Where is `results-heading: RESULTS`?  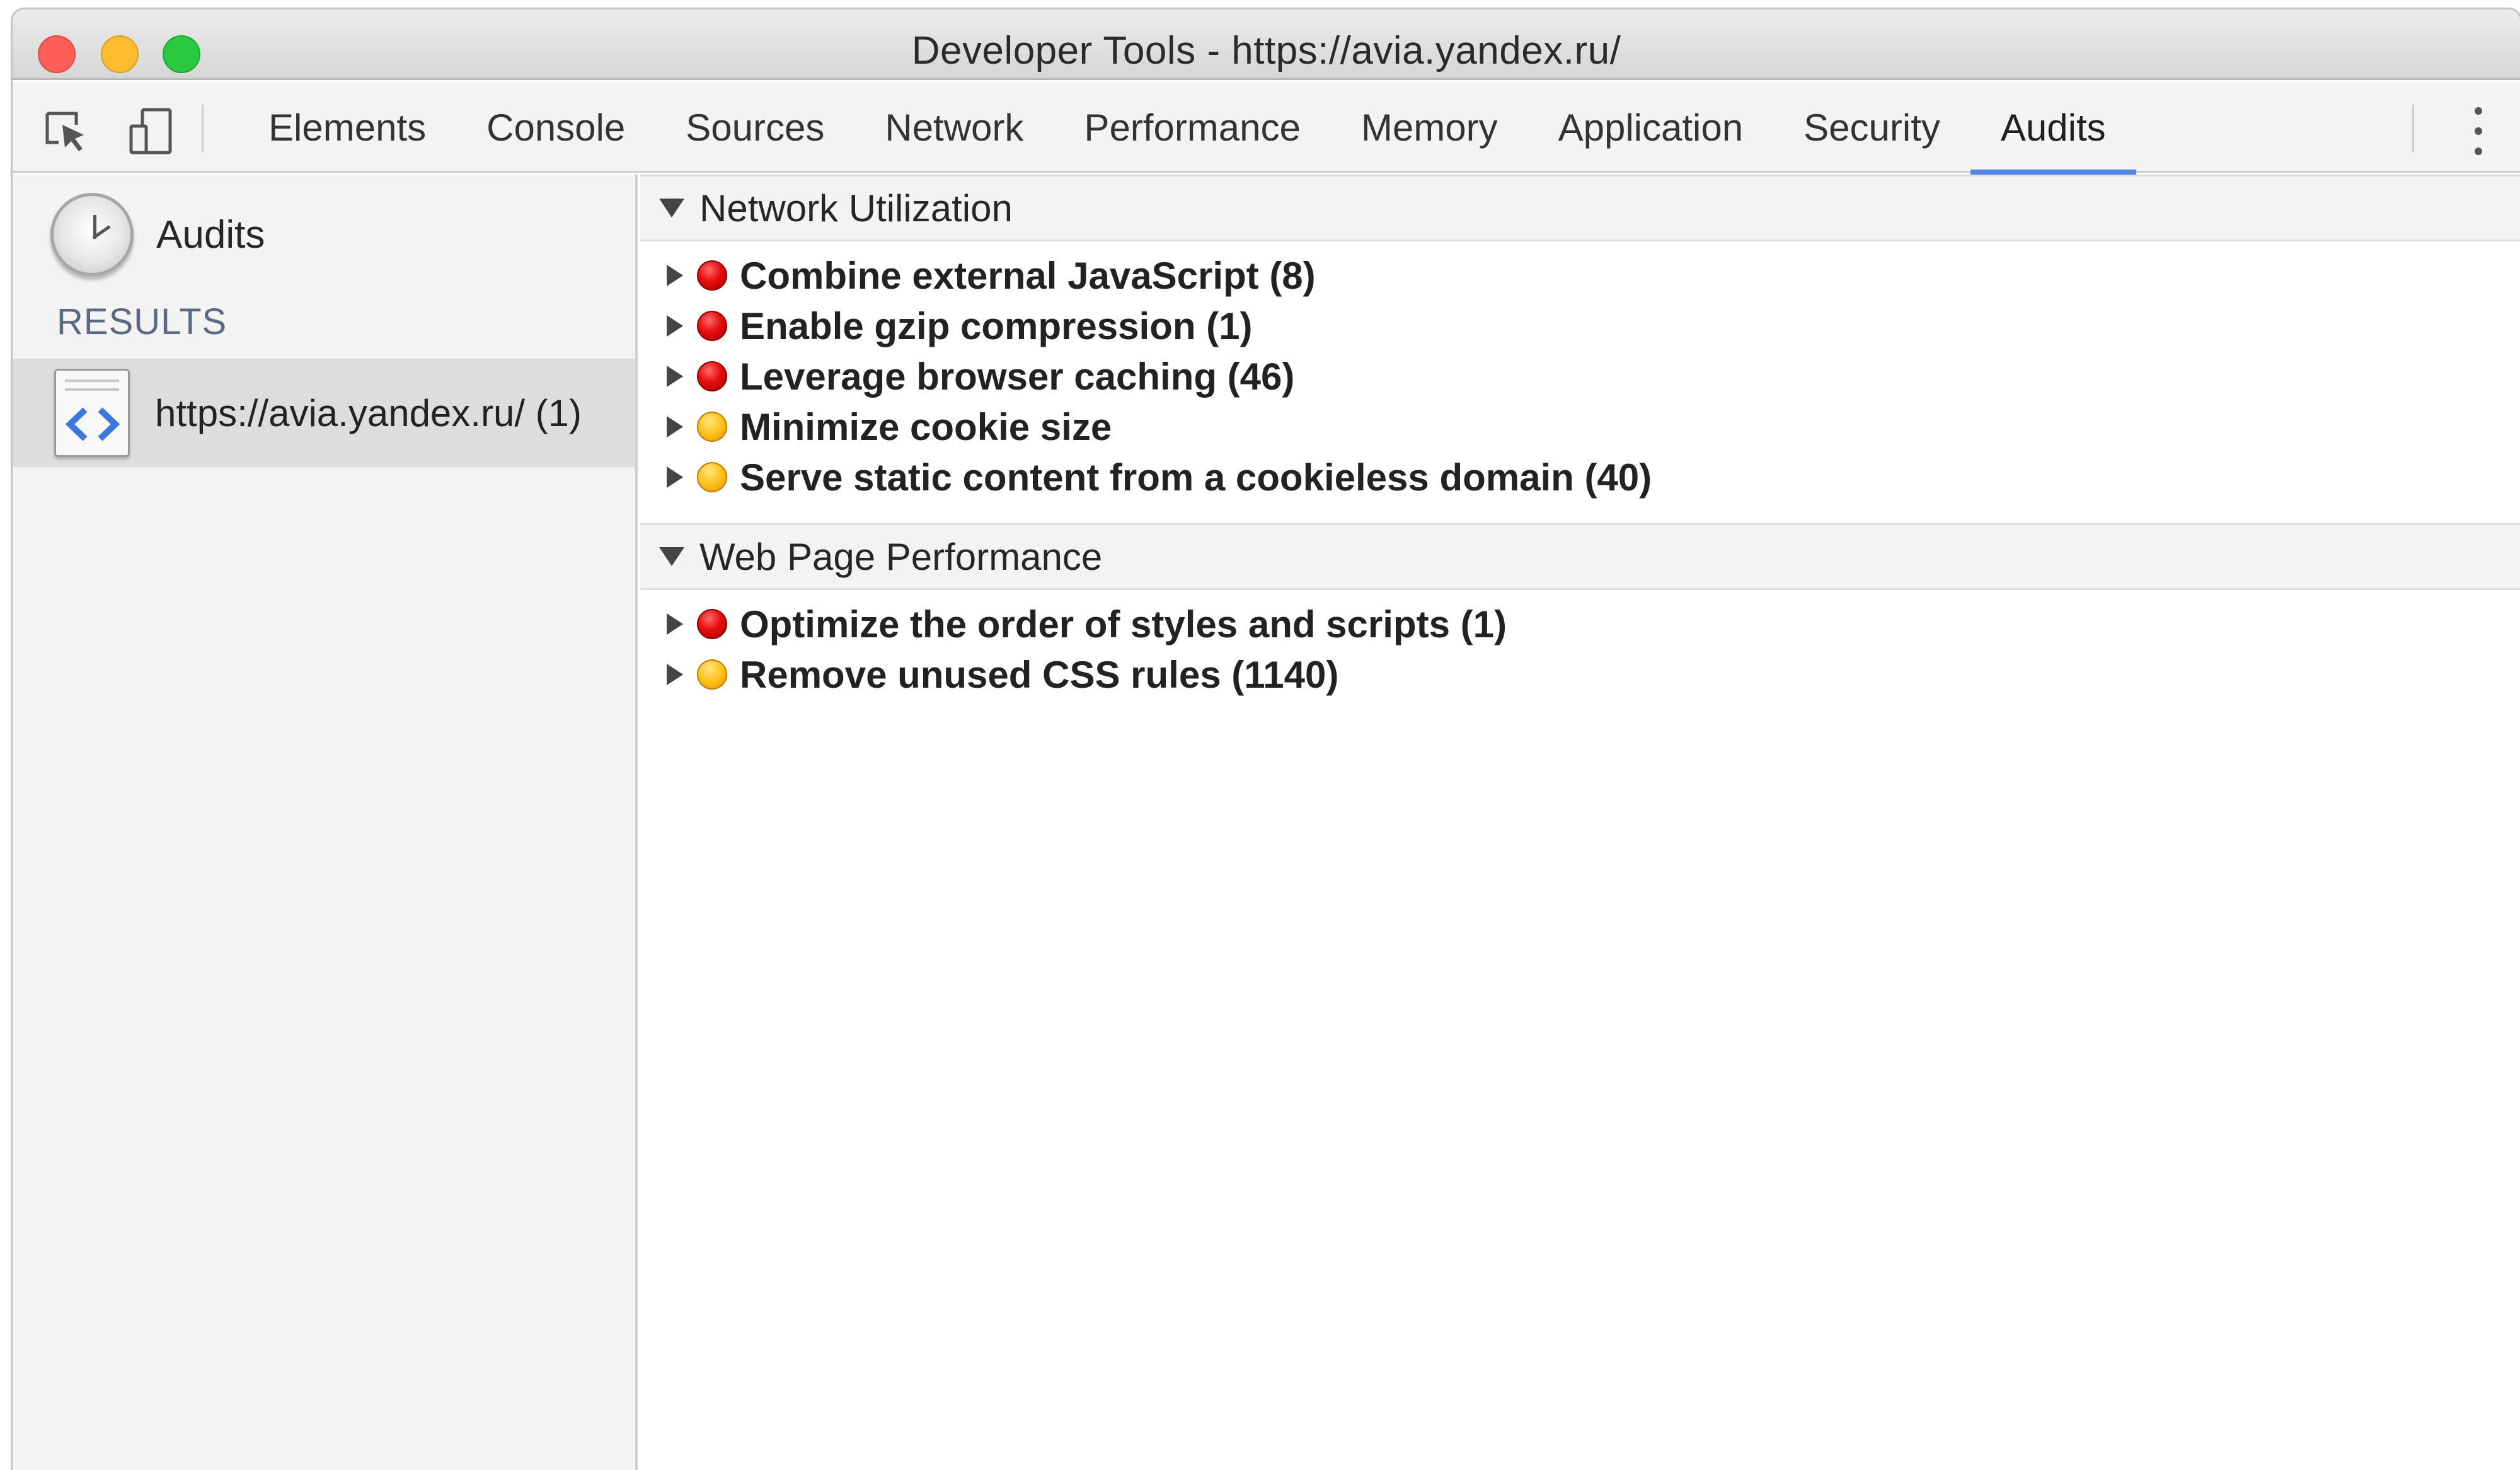 results-heading: RESULTS is located at coordinates (142, 322).